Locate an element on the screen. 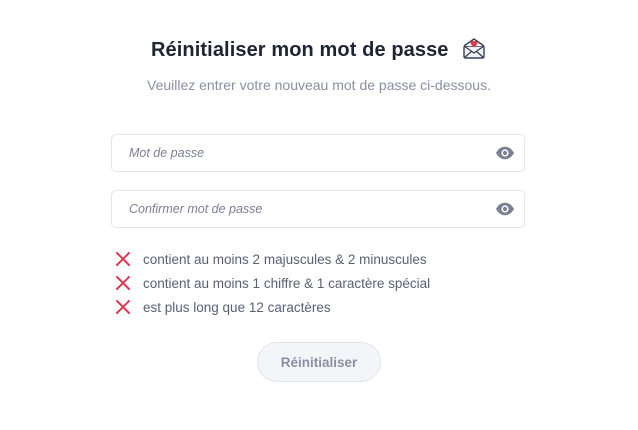 The width and height of the screenshot is (638, 430). confirm-password-field is located at coordinates (318, 209).